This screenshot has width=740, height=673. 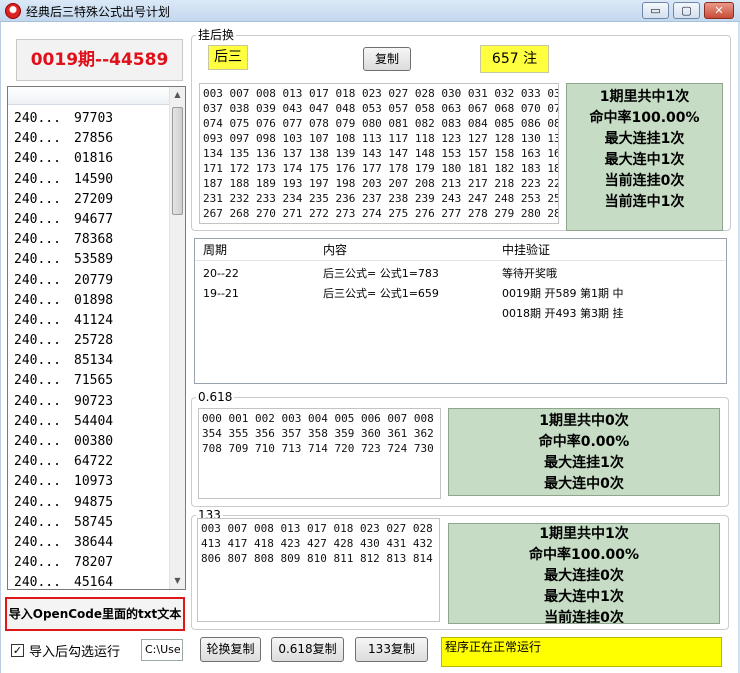 I want to click on app-logo-icon, so click(x=13, y=11).